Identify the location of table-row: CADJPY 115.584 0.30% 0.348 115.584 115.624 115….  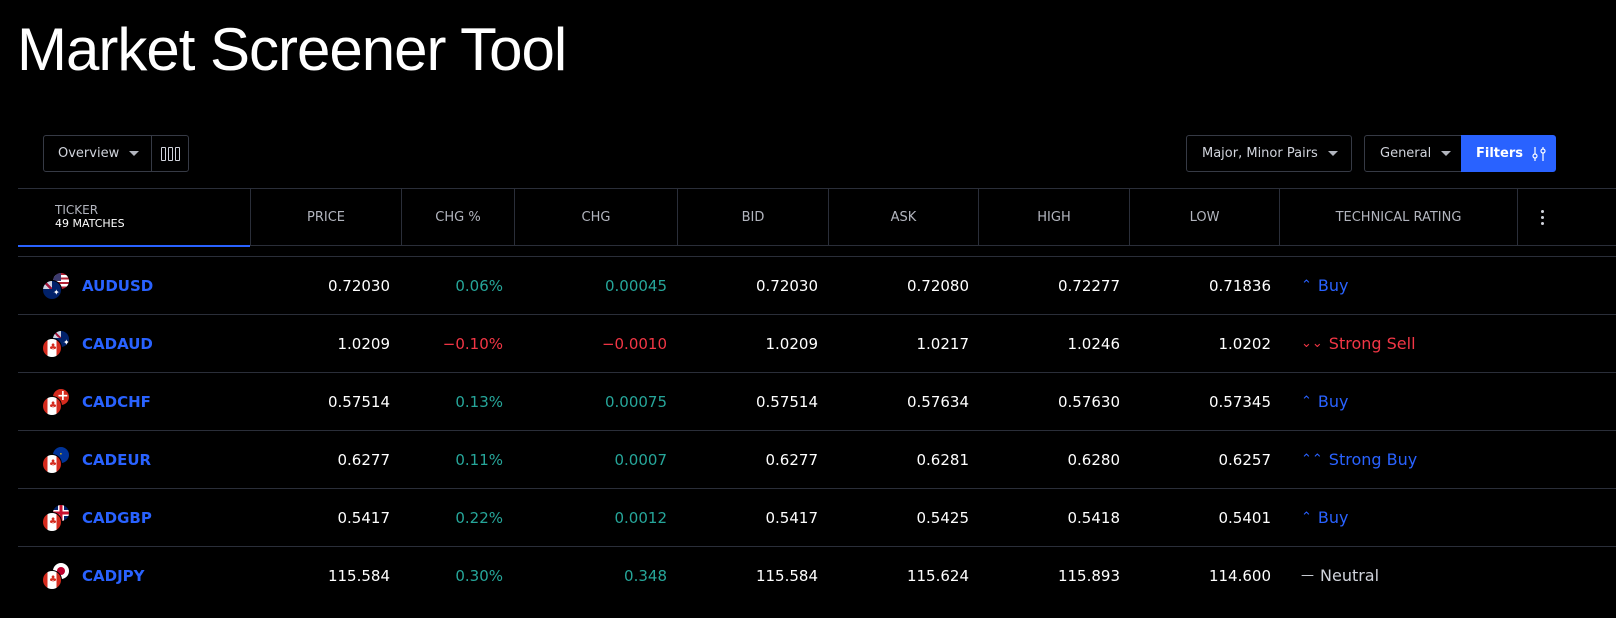
(817, 575).